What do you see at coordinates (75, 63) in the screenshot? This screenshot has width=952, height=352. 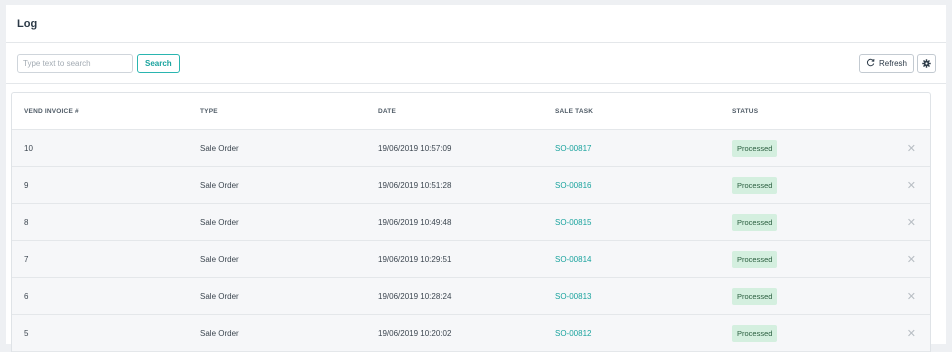 I see `search-input` at bounding box center [75, 63].